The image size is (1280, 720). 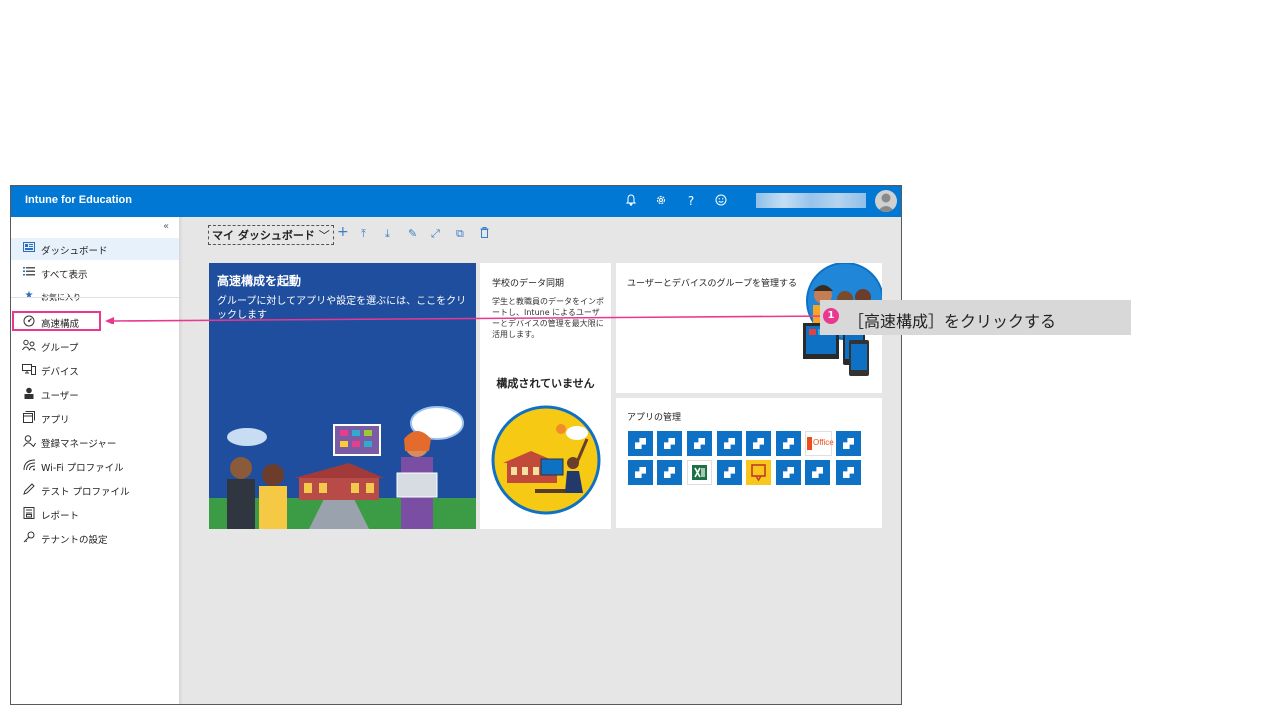 I want to click on group-icon, so click(x=29, y=346).